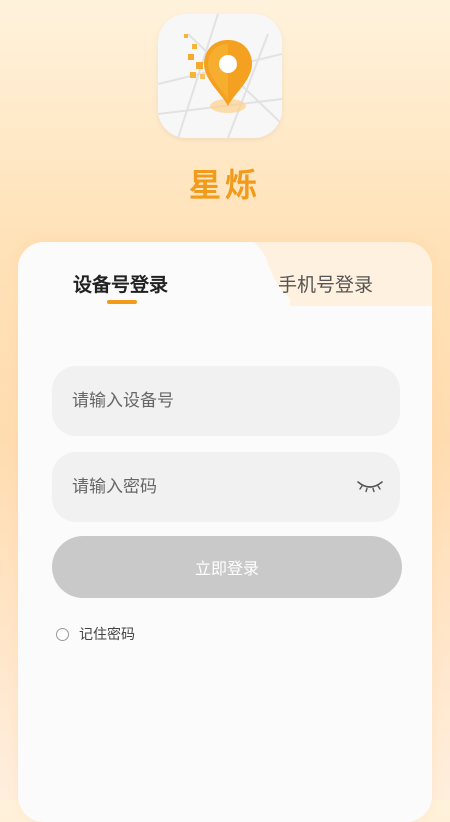 The height and width of the screenshot is (822, 450). Describe the element at coordinates (325, 283) in the screenshot. I see `tab-phone-login: 手机号登录` at that location.